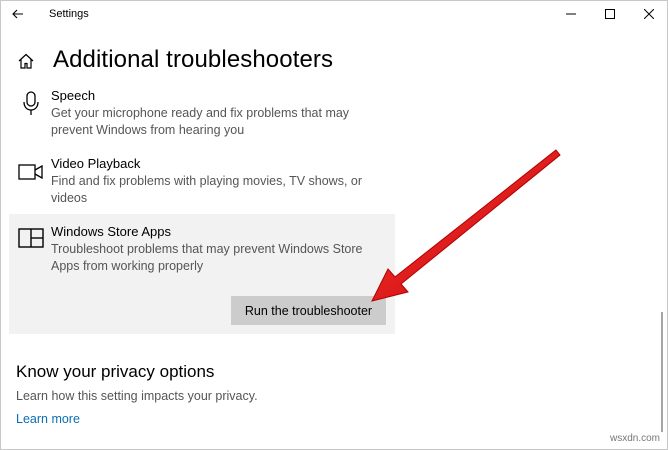  What do you see at coordinates (662, 372) in the screenshot?
I see `scrollbar` at bounding box center [662, 372].